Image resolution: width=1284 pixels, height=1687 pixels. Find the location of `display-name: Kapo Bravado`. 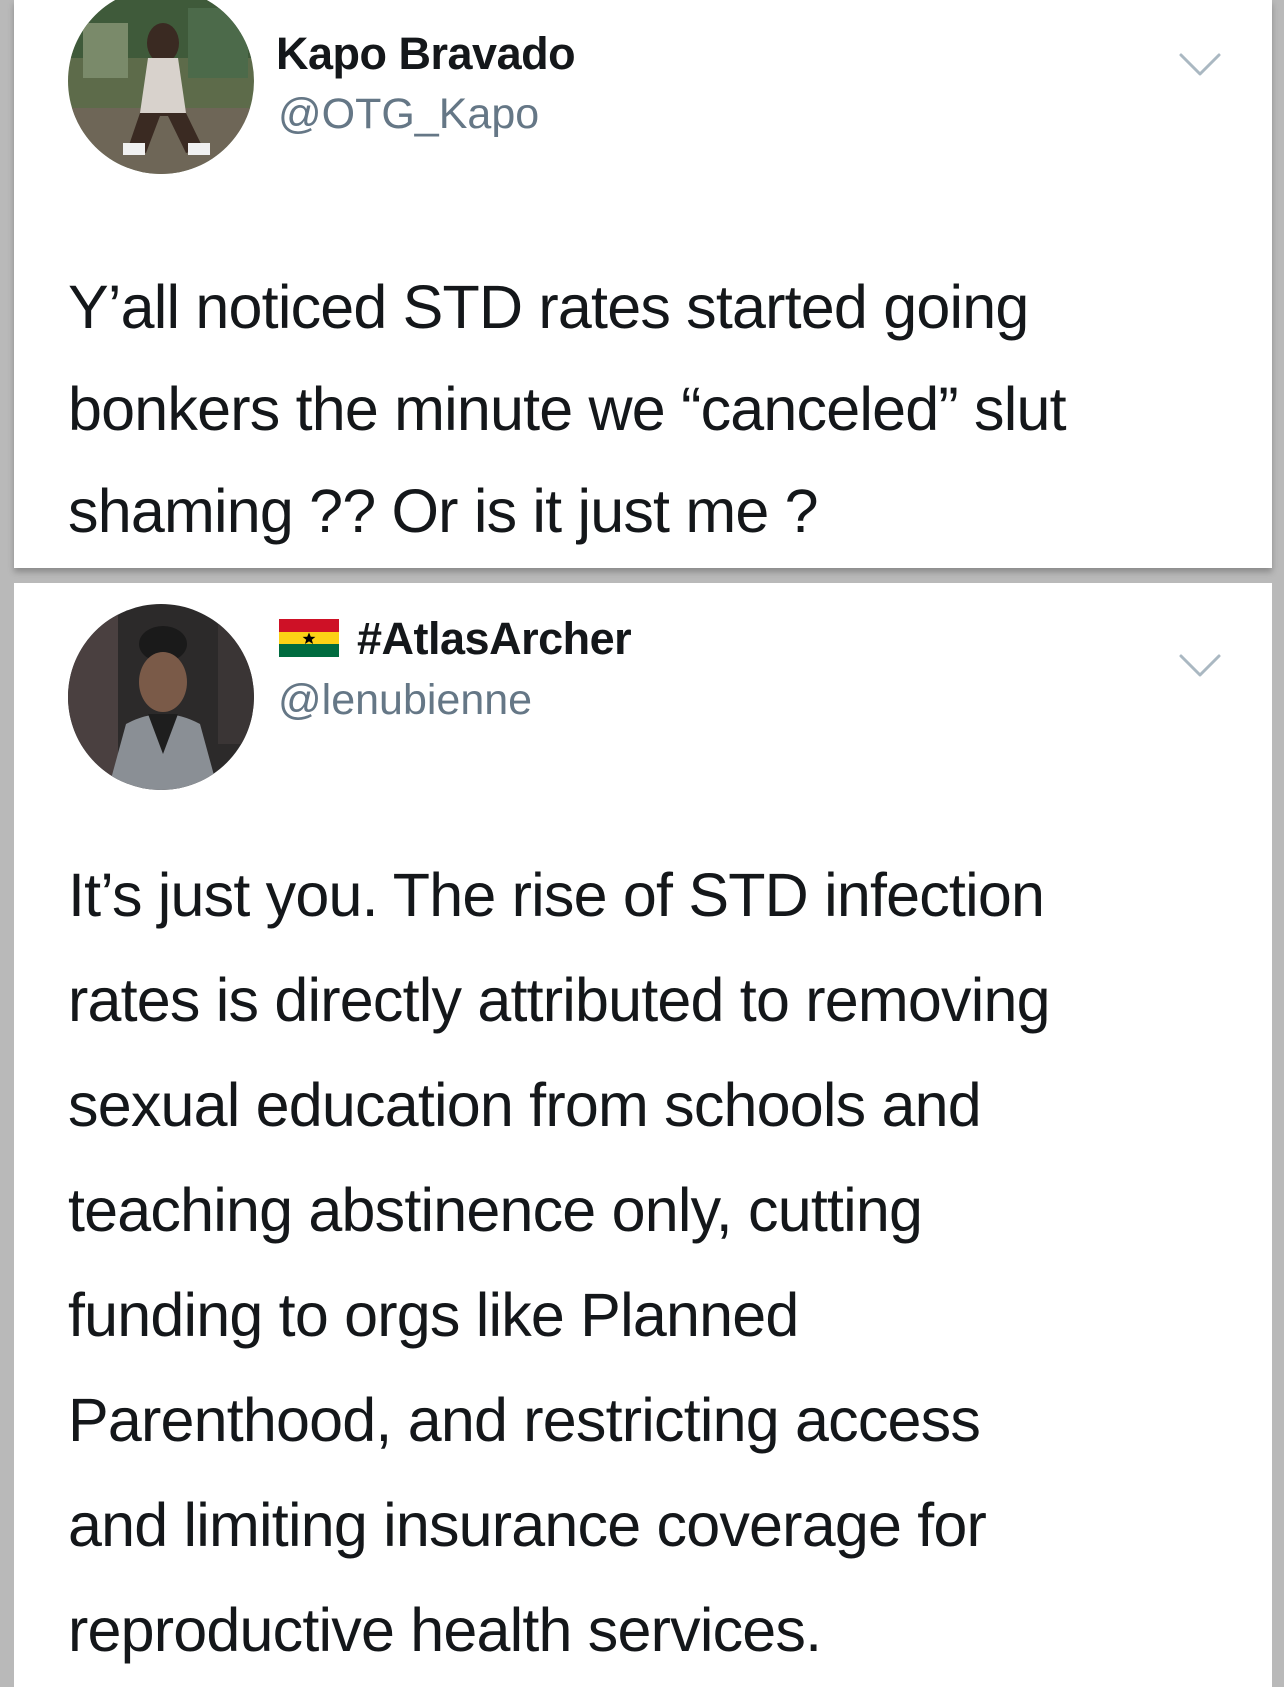

display-name: Kapo Bravado is located at coordinates (426, 54).